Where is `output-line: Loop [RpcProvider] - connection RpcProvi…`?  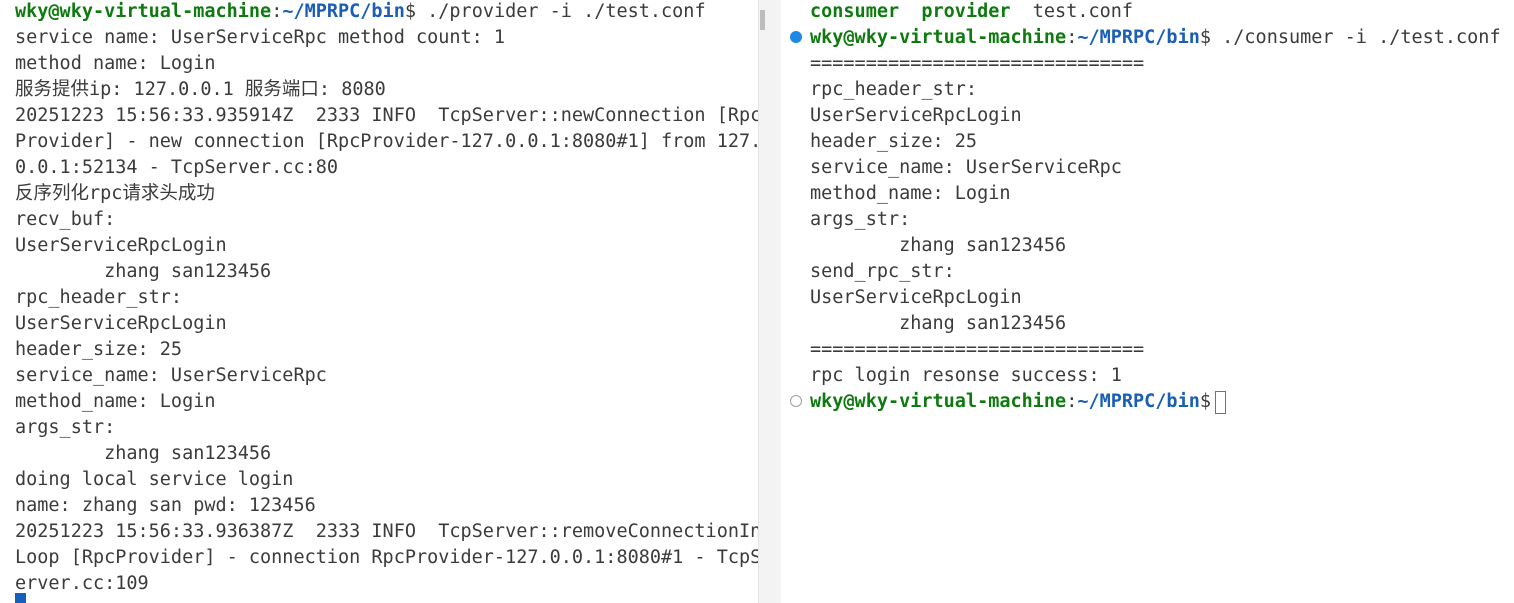 output-line: Loop [RpcProvider] - connection RpcProvi… is located at coordinates (386, 557).